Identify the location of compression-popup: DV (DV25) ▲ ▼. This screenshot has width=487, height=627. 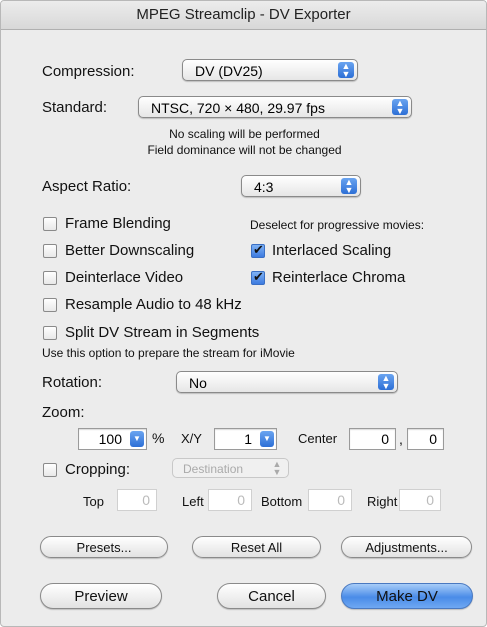
(270, 70).